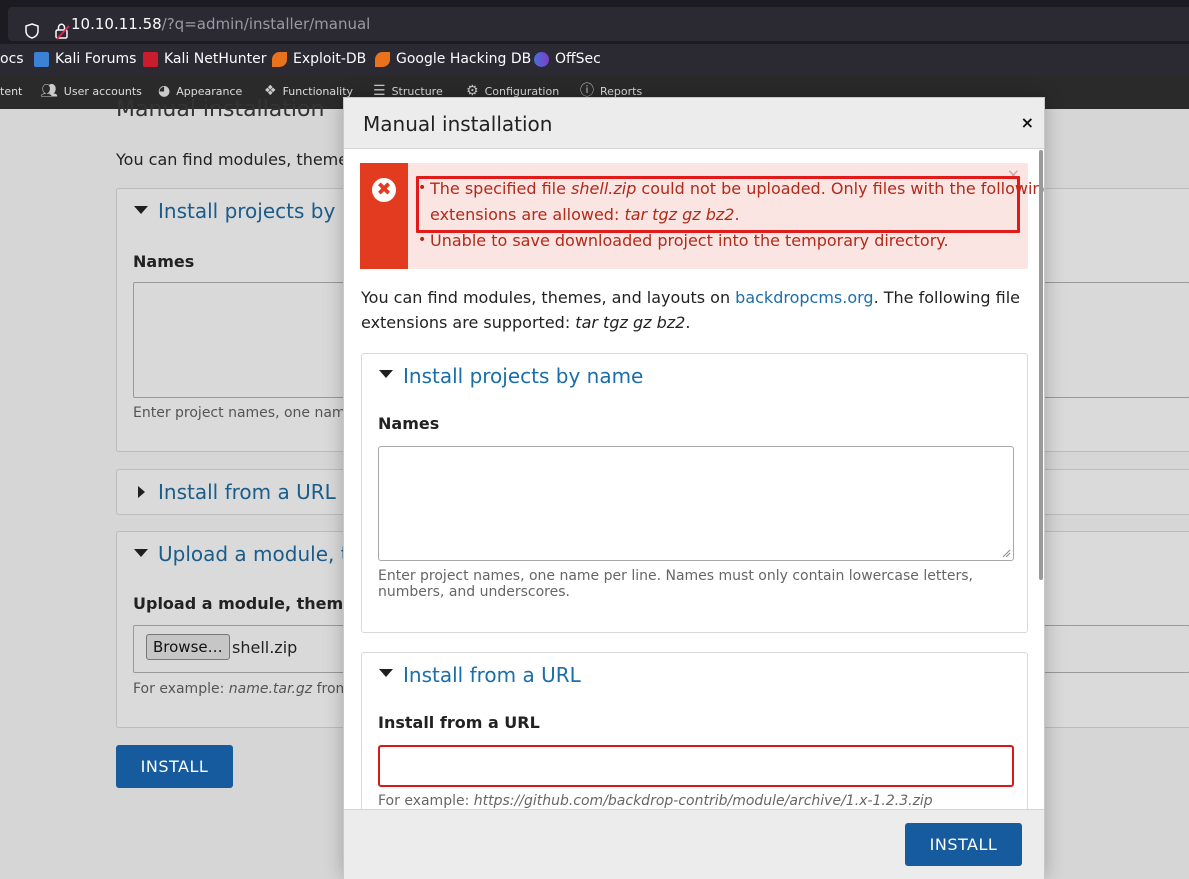 Image resolution: width=1189 pixels, height=879 pixels. Describe the element at coordinates (255, 603) in the screenshot. I see `upload-label: Upload a module, theme, o` at that location.